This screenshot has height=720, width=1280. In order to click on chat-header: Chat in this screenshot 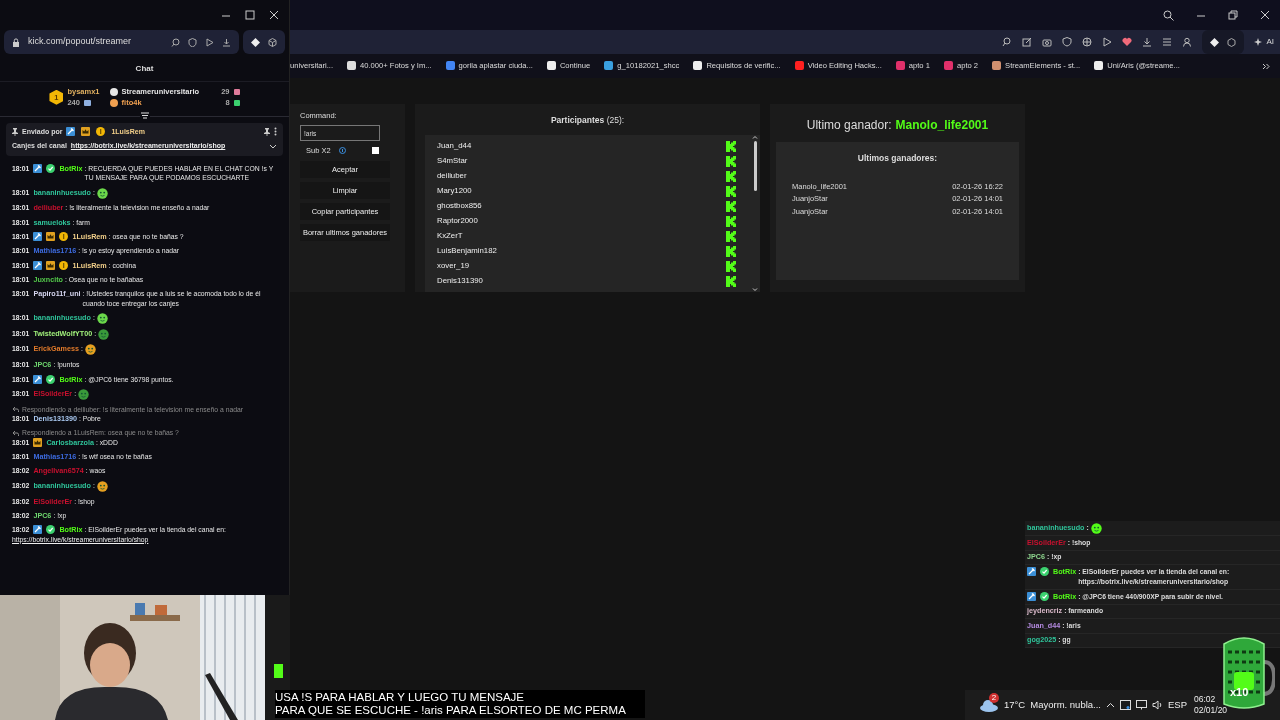, I will do `click(144, 68)`.